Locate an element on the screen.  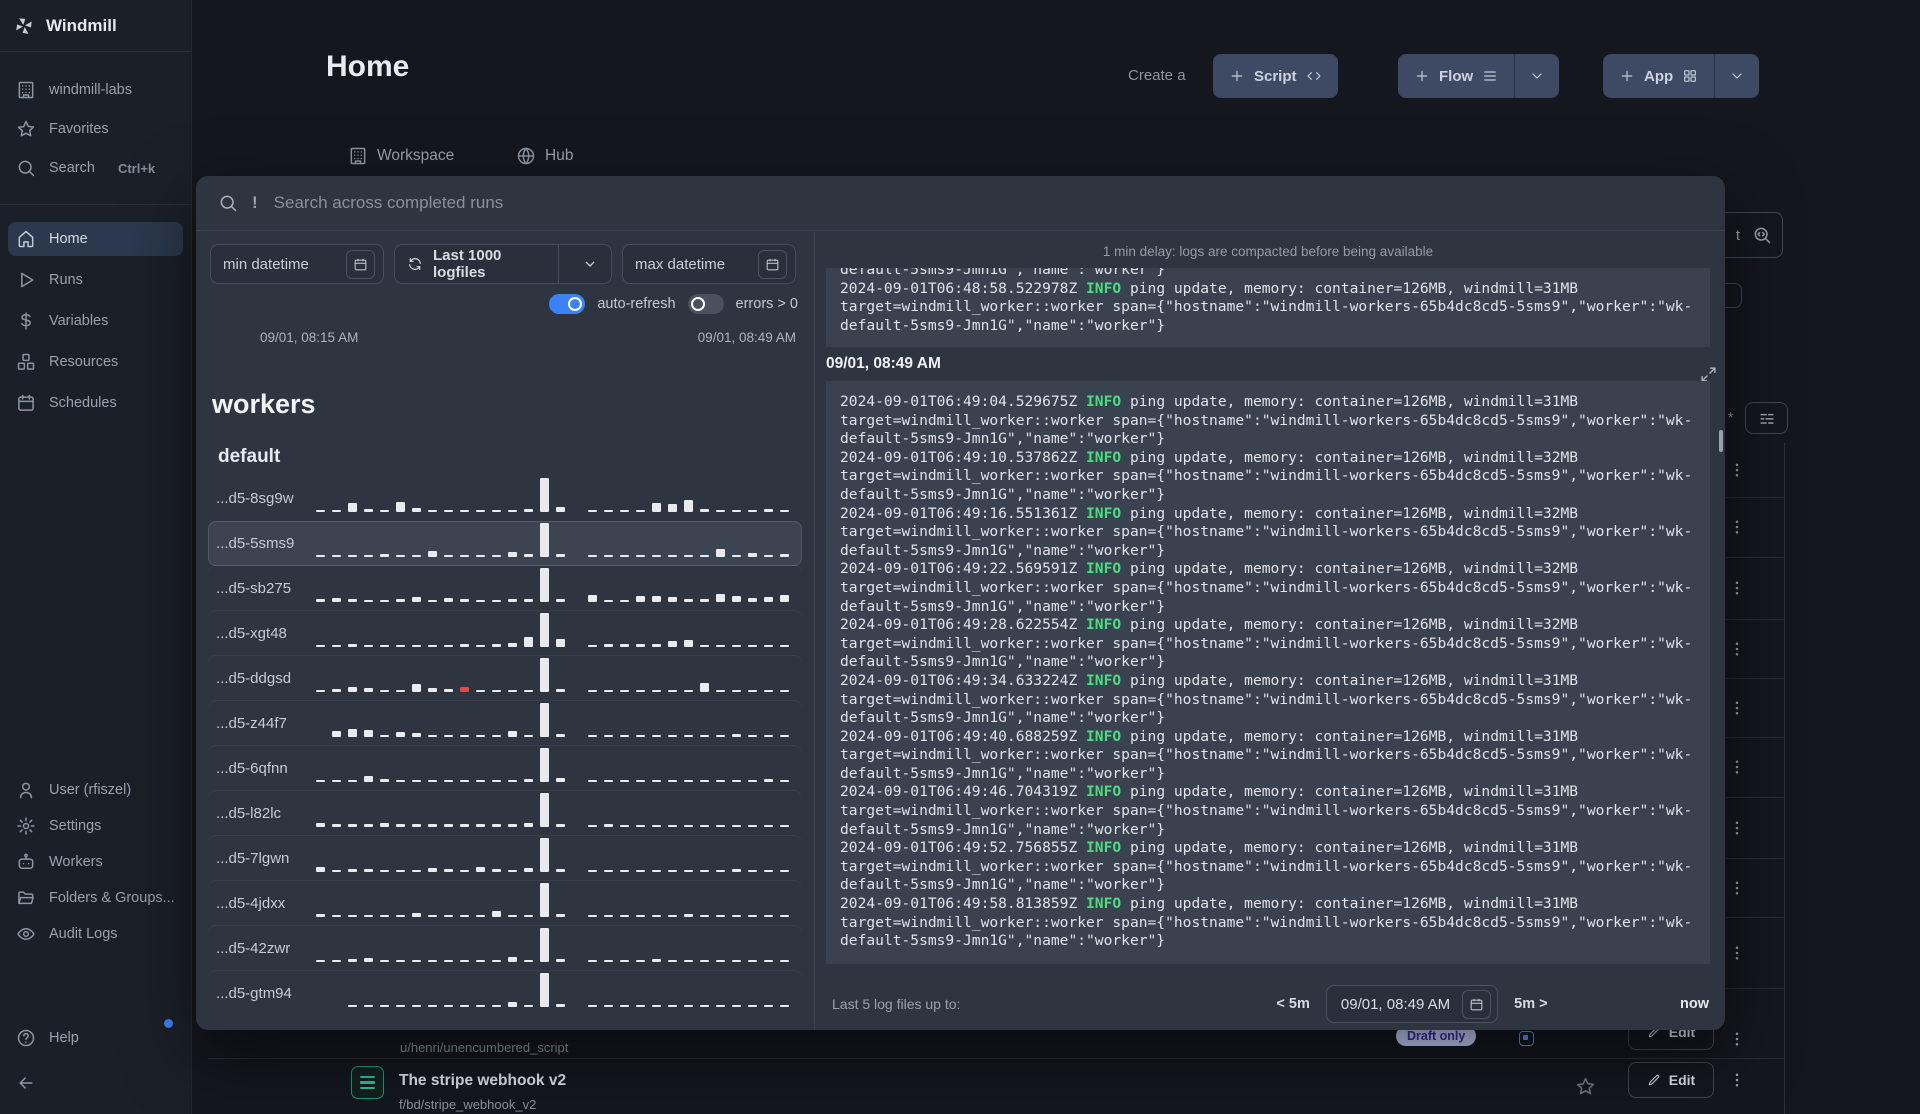
sidebar-item-help: Help is located at coordinates (95, 1036).